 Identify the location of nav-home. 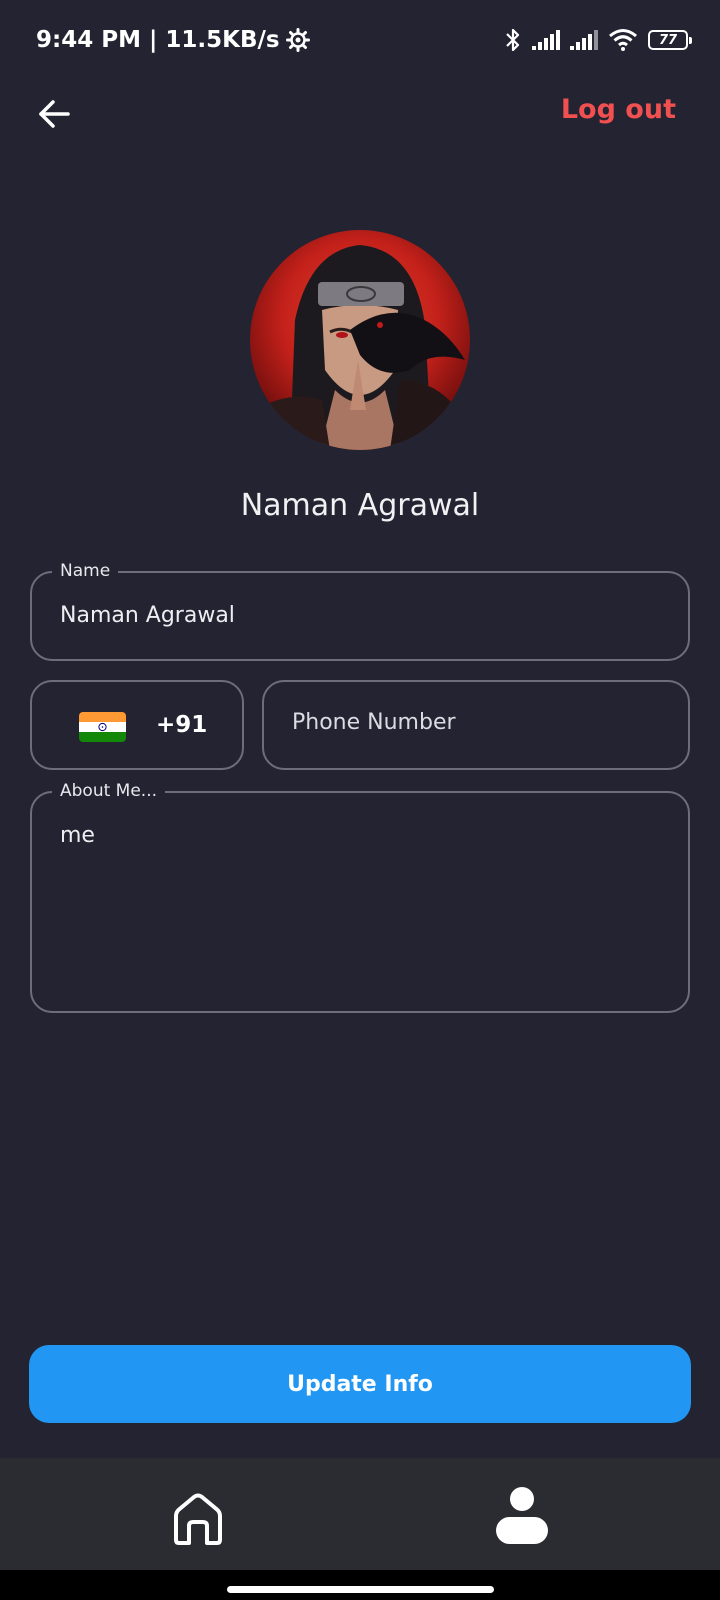
(198, 1518).